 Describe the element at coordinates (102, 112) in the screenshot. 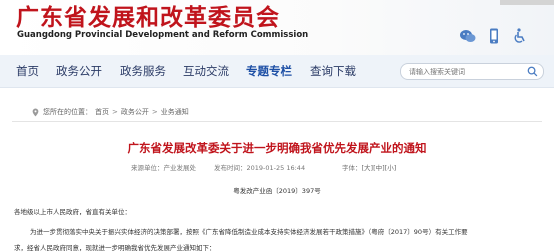

I see `breadcrumb-home: 首页` at that location.